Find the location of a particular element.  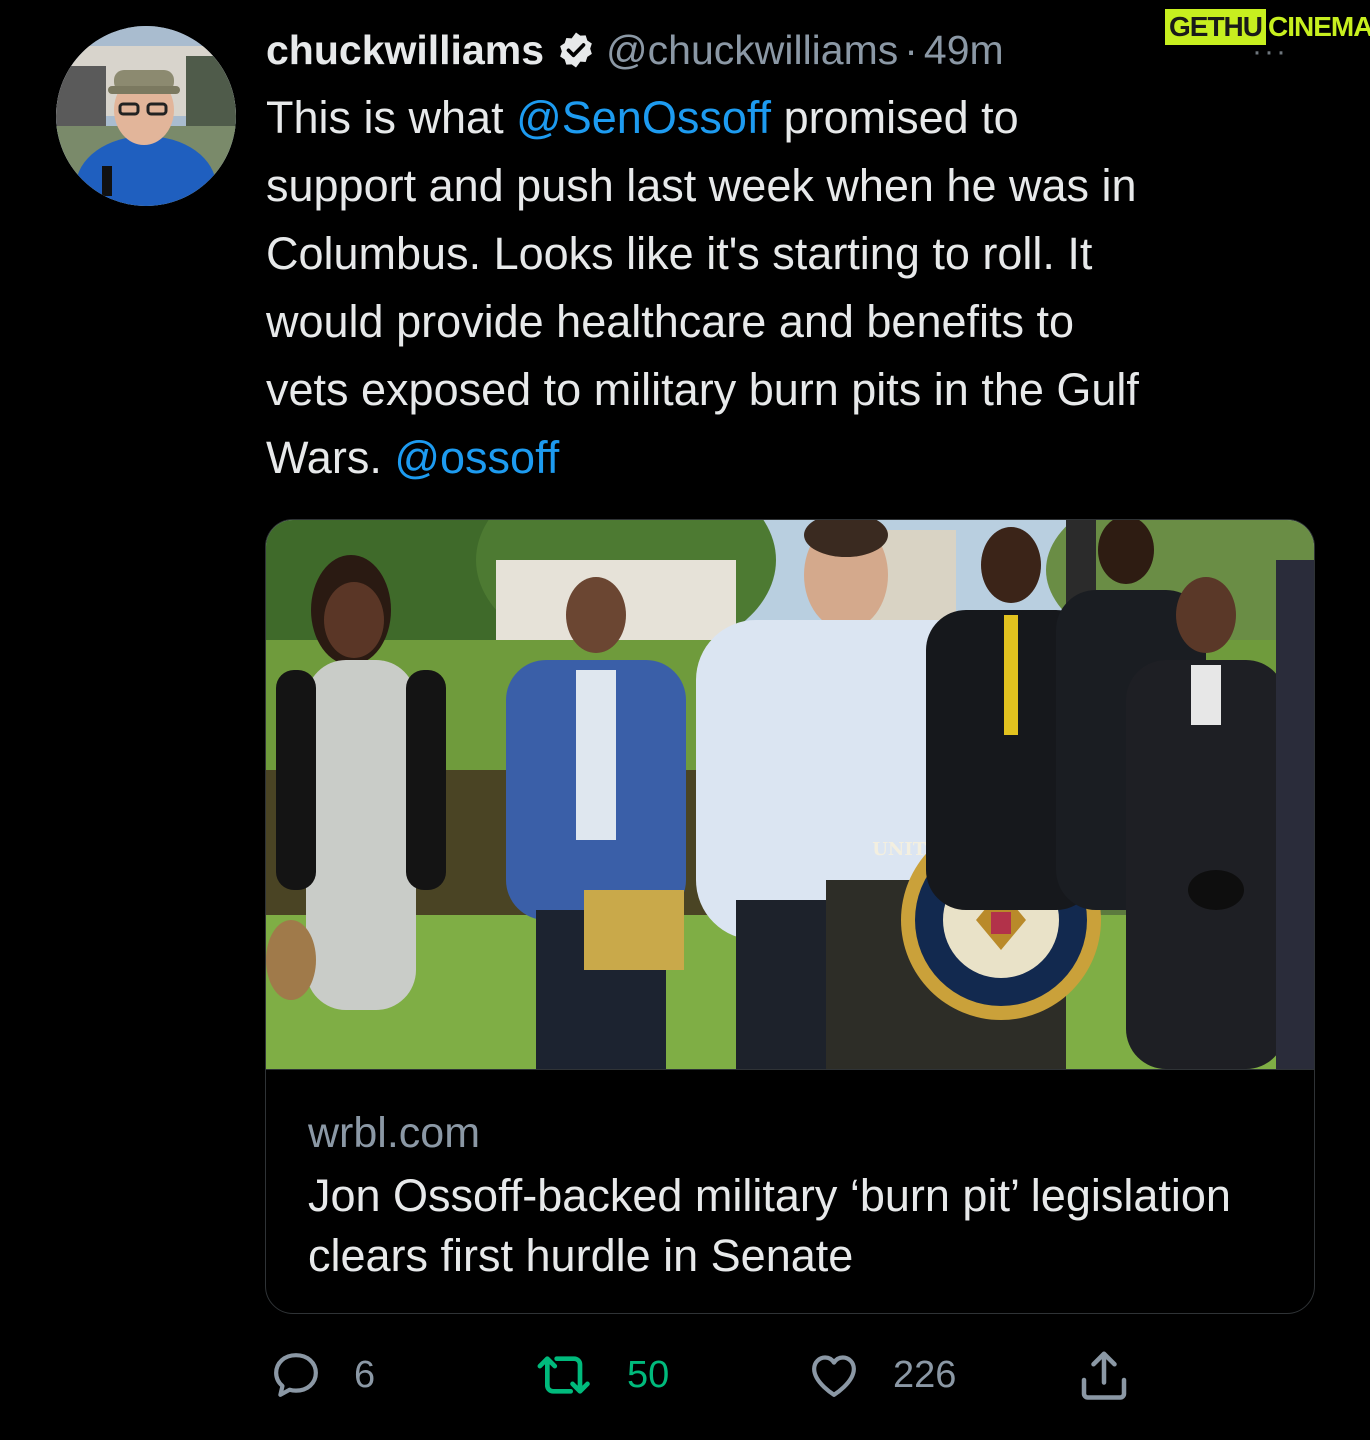

avatar-photo is located at coordinates (146, 116).